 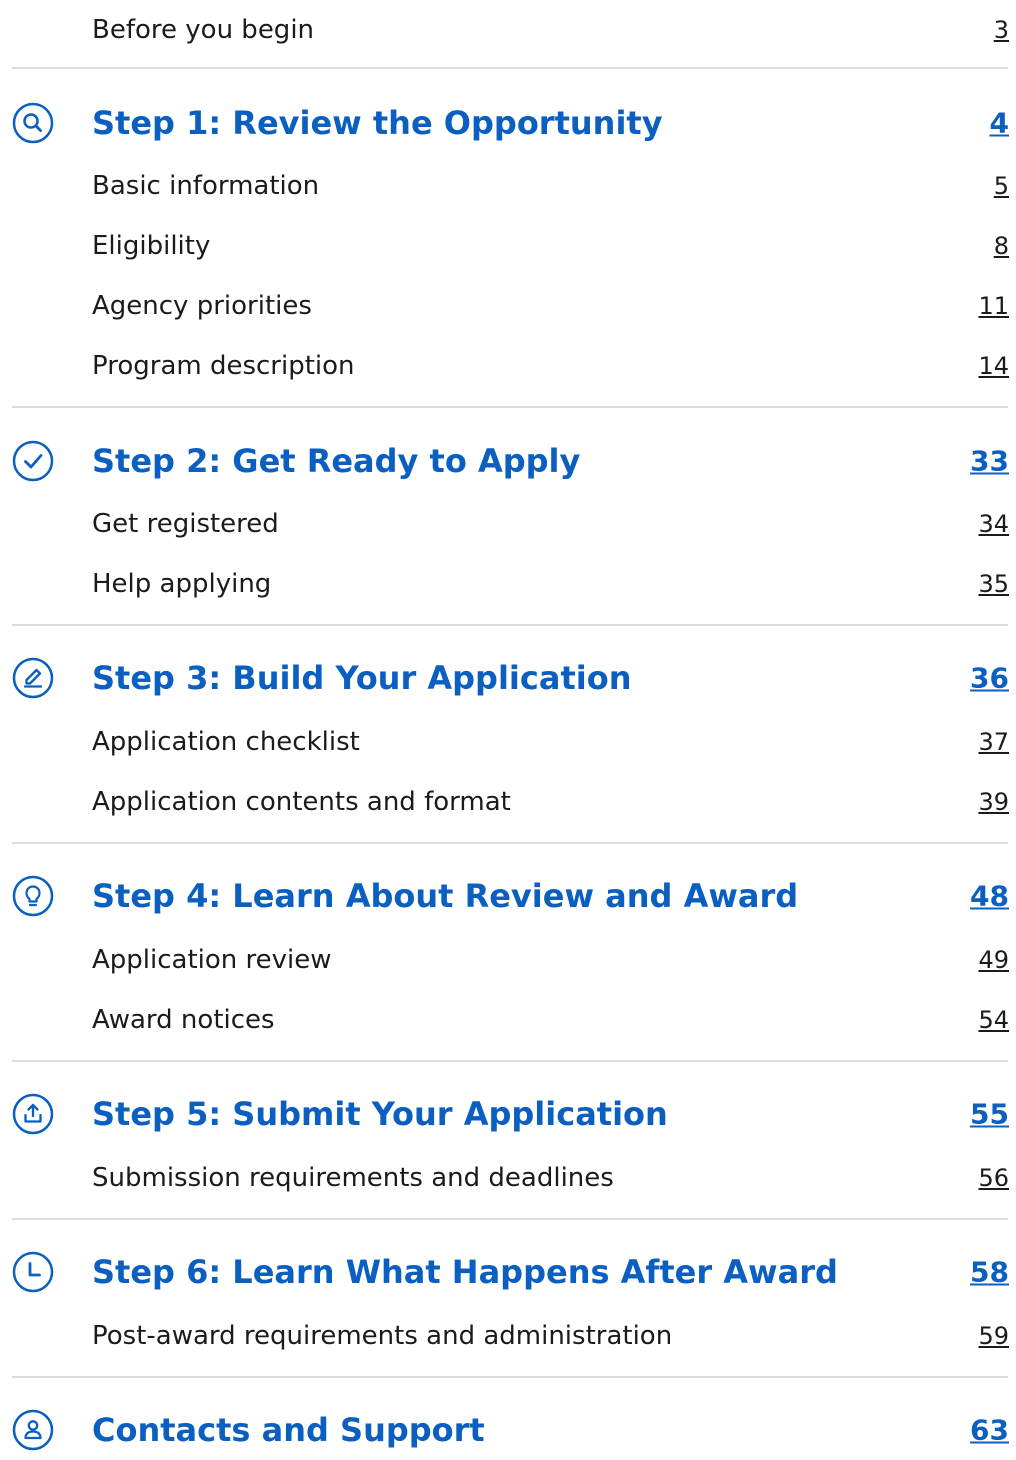 I want to click on toc-entry-label: Application review, so click(x=212, y=960).